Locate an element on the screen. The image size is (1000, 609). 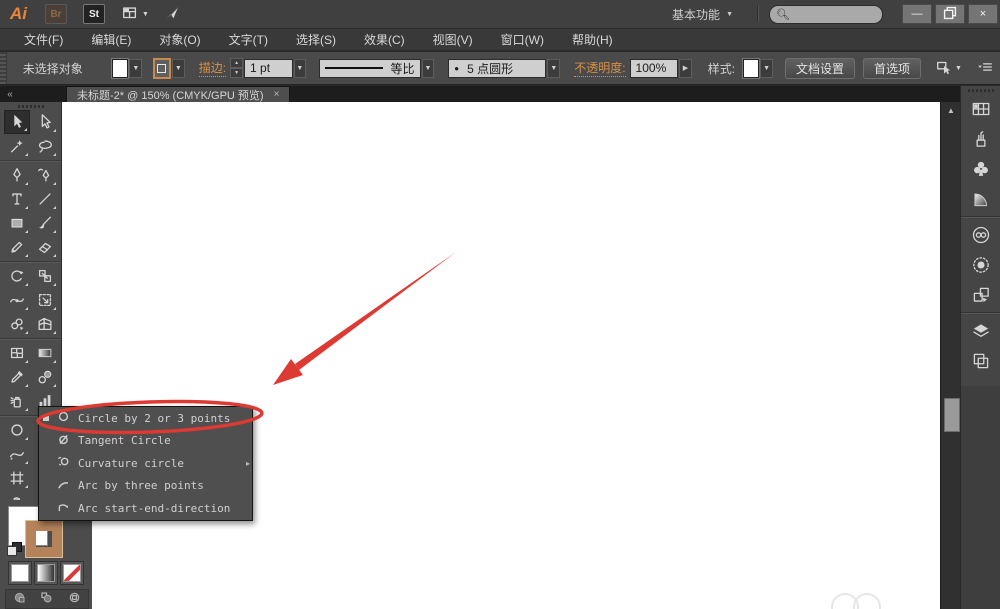
menu-视图V: 视图(V) is located at coordinates (453, 40).